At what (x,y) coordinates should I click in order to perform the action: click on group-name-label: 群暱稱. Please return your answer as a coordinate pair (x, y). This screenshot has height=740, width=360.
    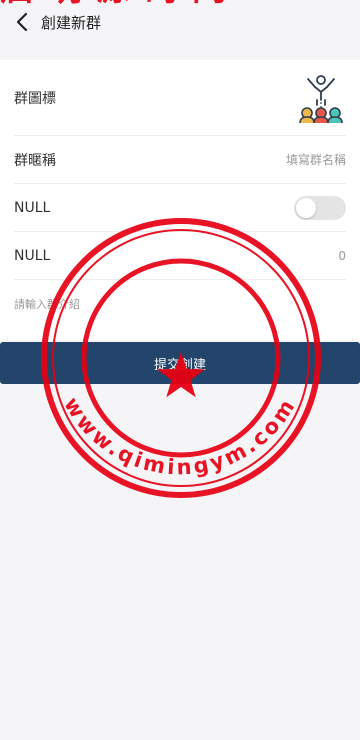
    Looking at the image, I should click on (35, 160).